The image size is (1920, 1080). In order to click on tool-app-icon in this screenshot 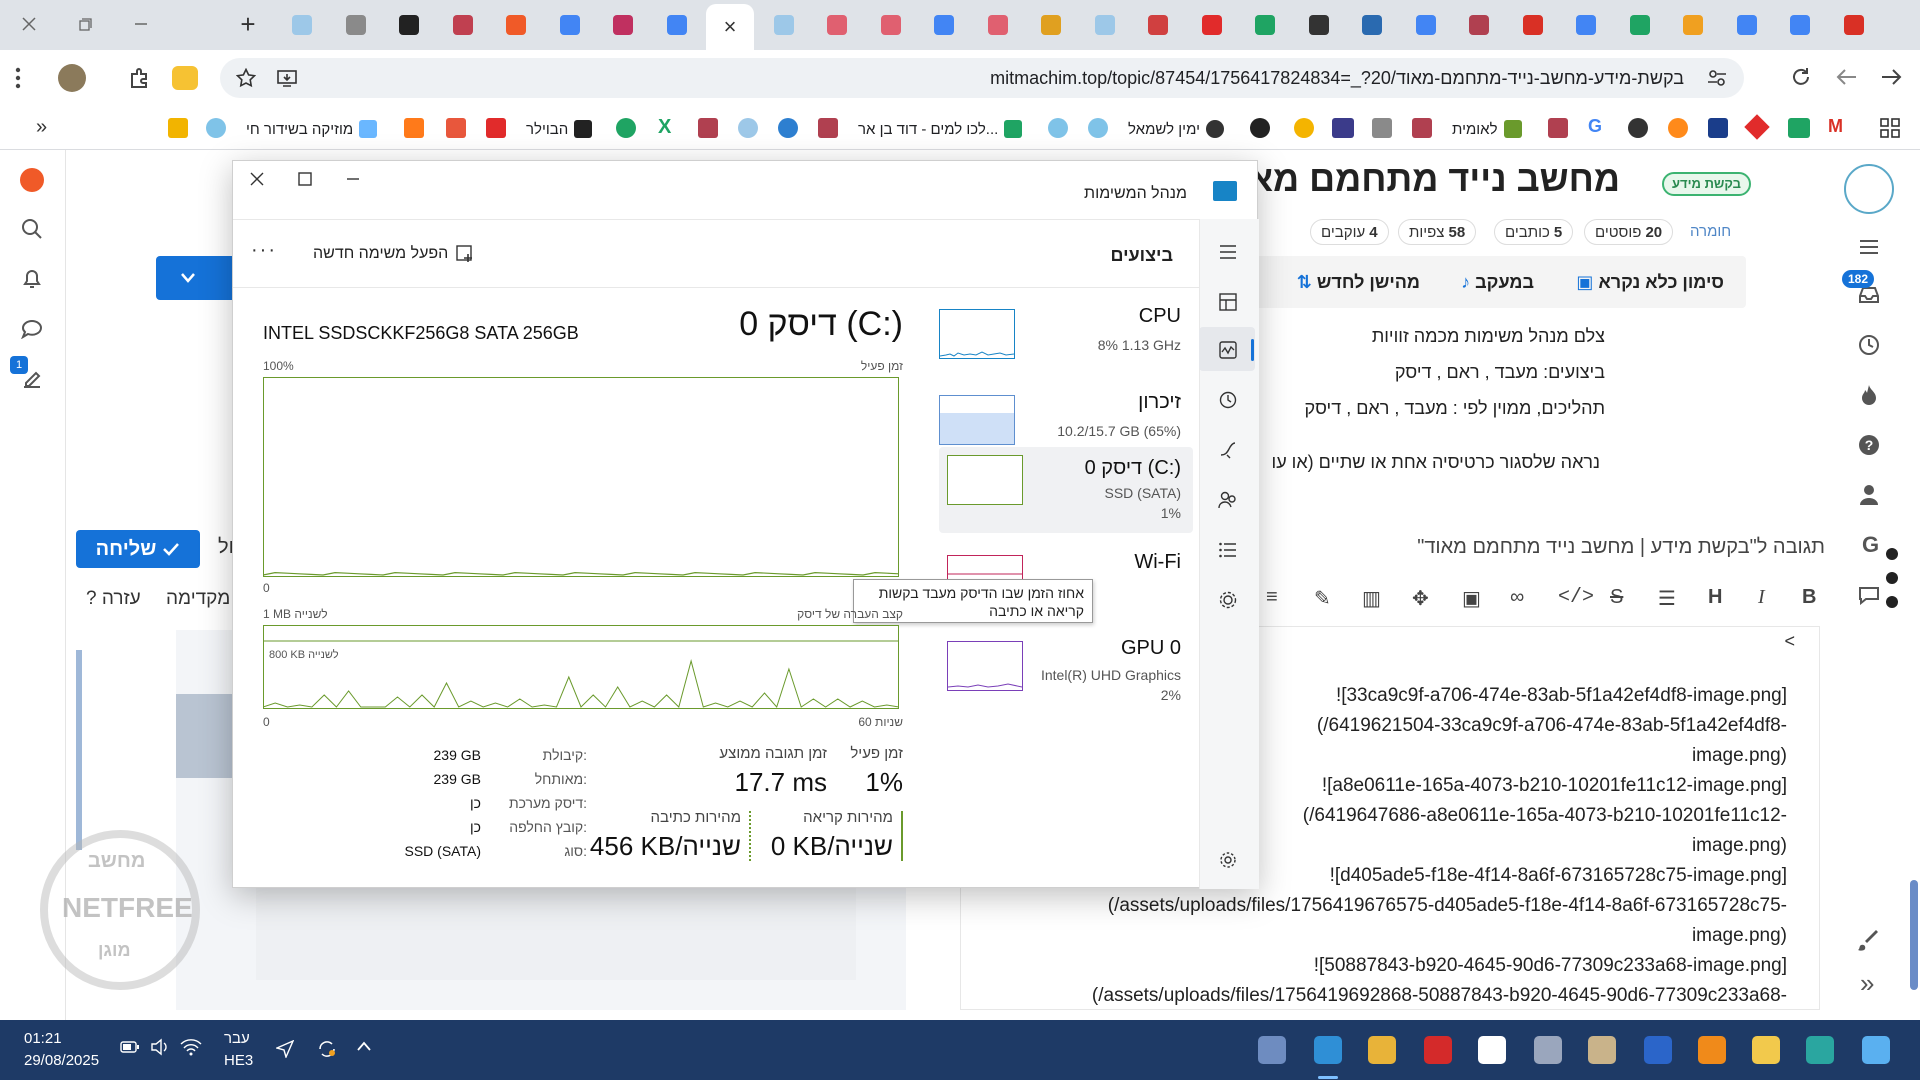, I will do `click(1548, 1050)`.